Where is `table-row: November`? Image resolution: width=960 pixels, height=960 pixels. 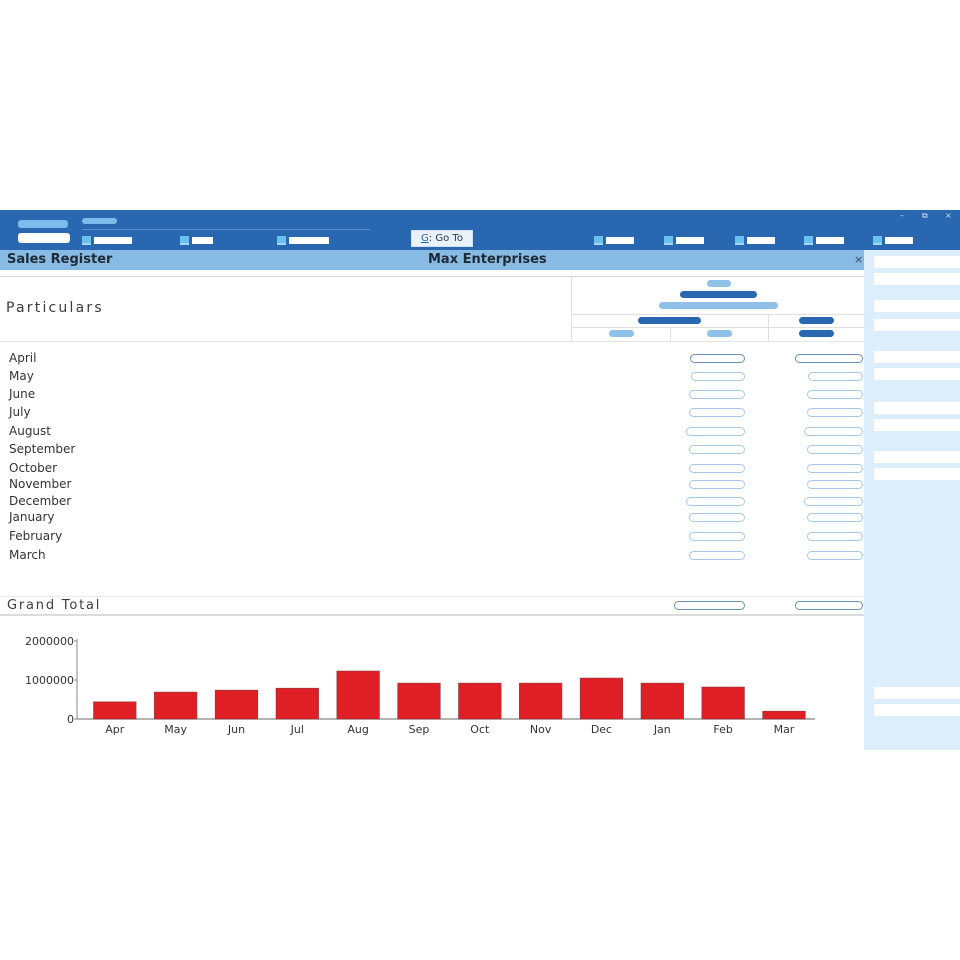 table-row: November is located at coordinates (432, 485).